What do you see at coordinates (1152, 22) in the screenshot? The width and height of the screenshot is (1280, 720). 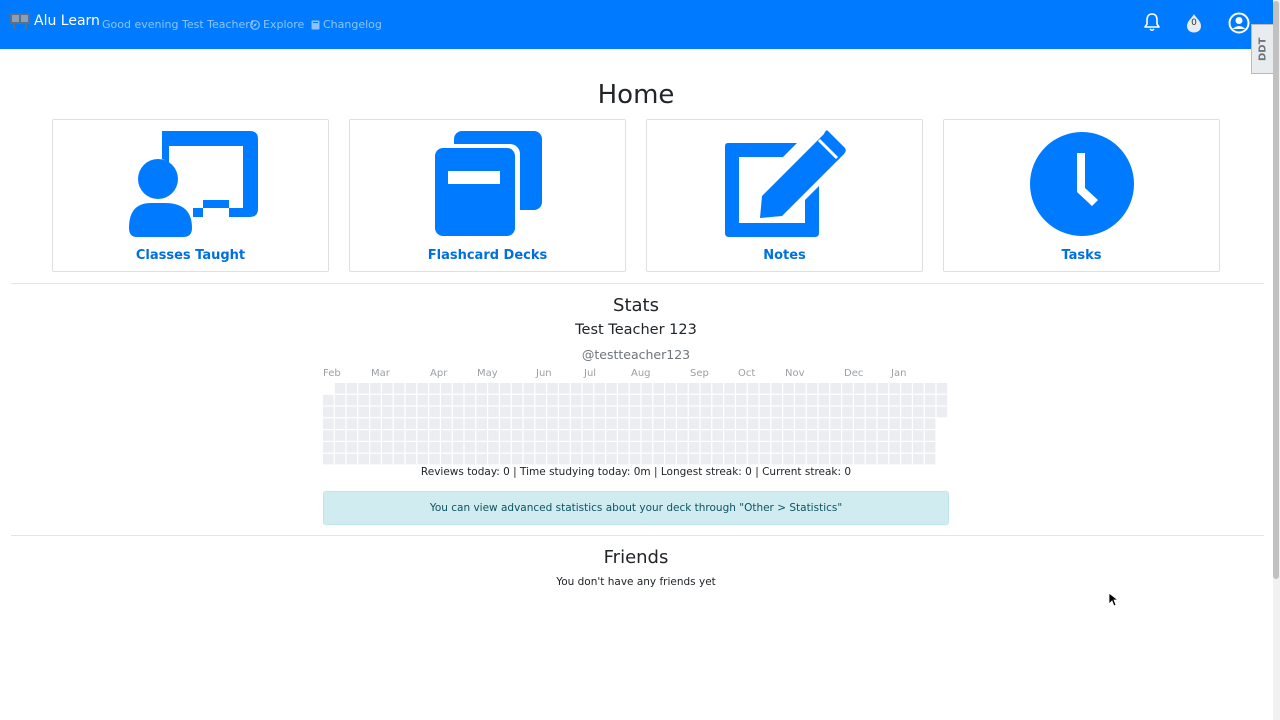 I see `bell-icon` at bounding box center [1152, 22].